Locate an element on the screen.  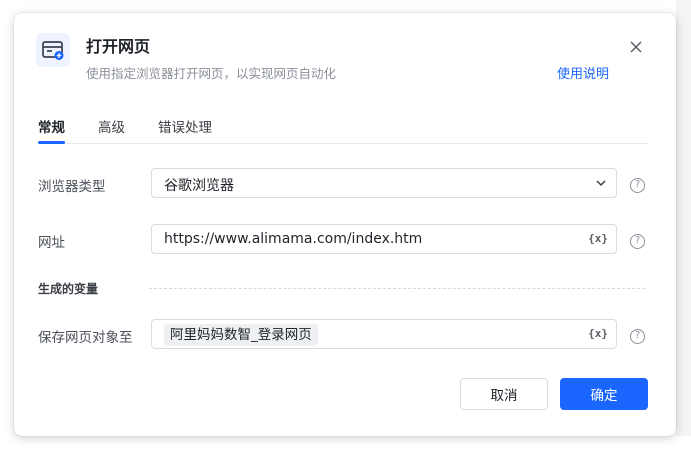
cancel-button: 取消 is located at coordinates (504, 394).